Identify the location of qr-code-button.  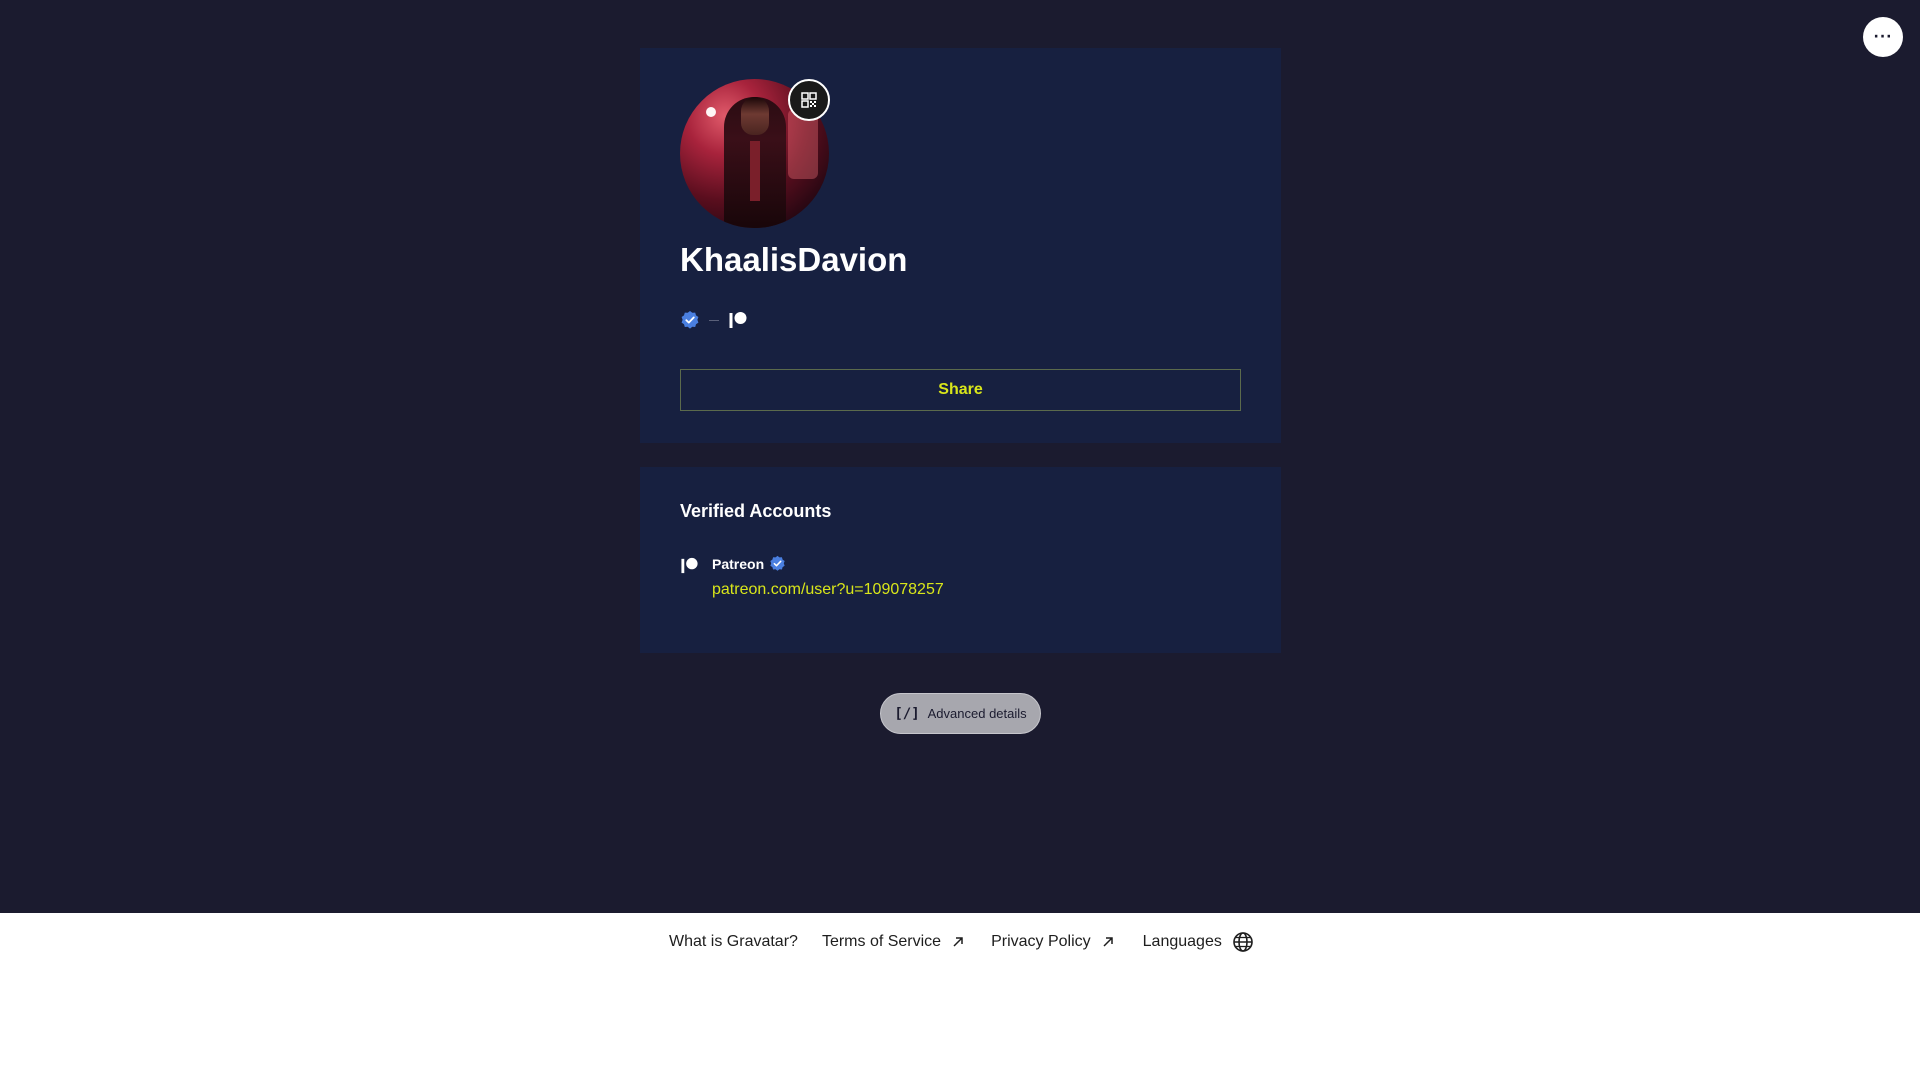
(809, 100).